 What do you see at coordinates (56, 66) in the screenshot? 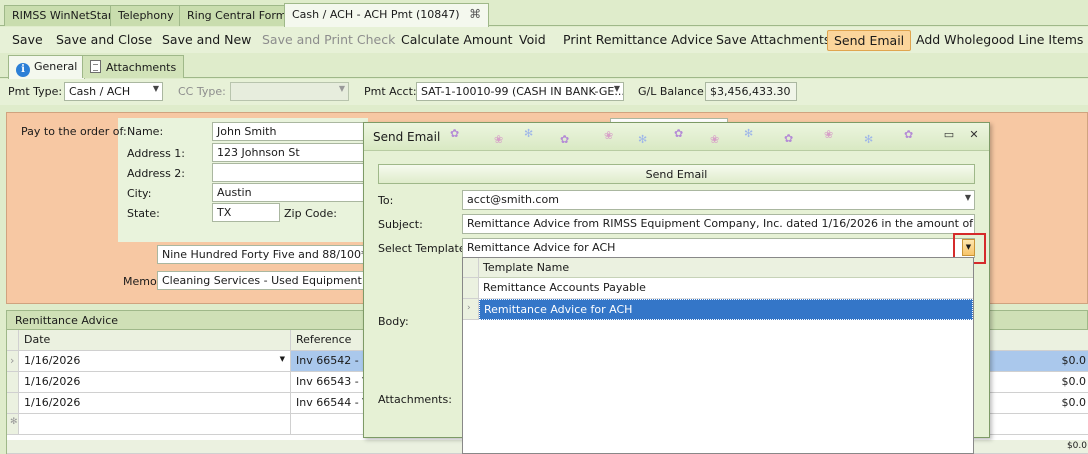
I see `tab-label: General` at bounding box center [56, 66].